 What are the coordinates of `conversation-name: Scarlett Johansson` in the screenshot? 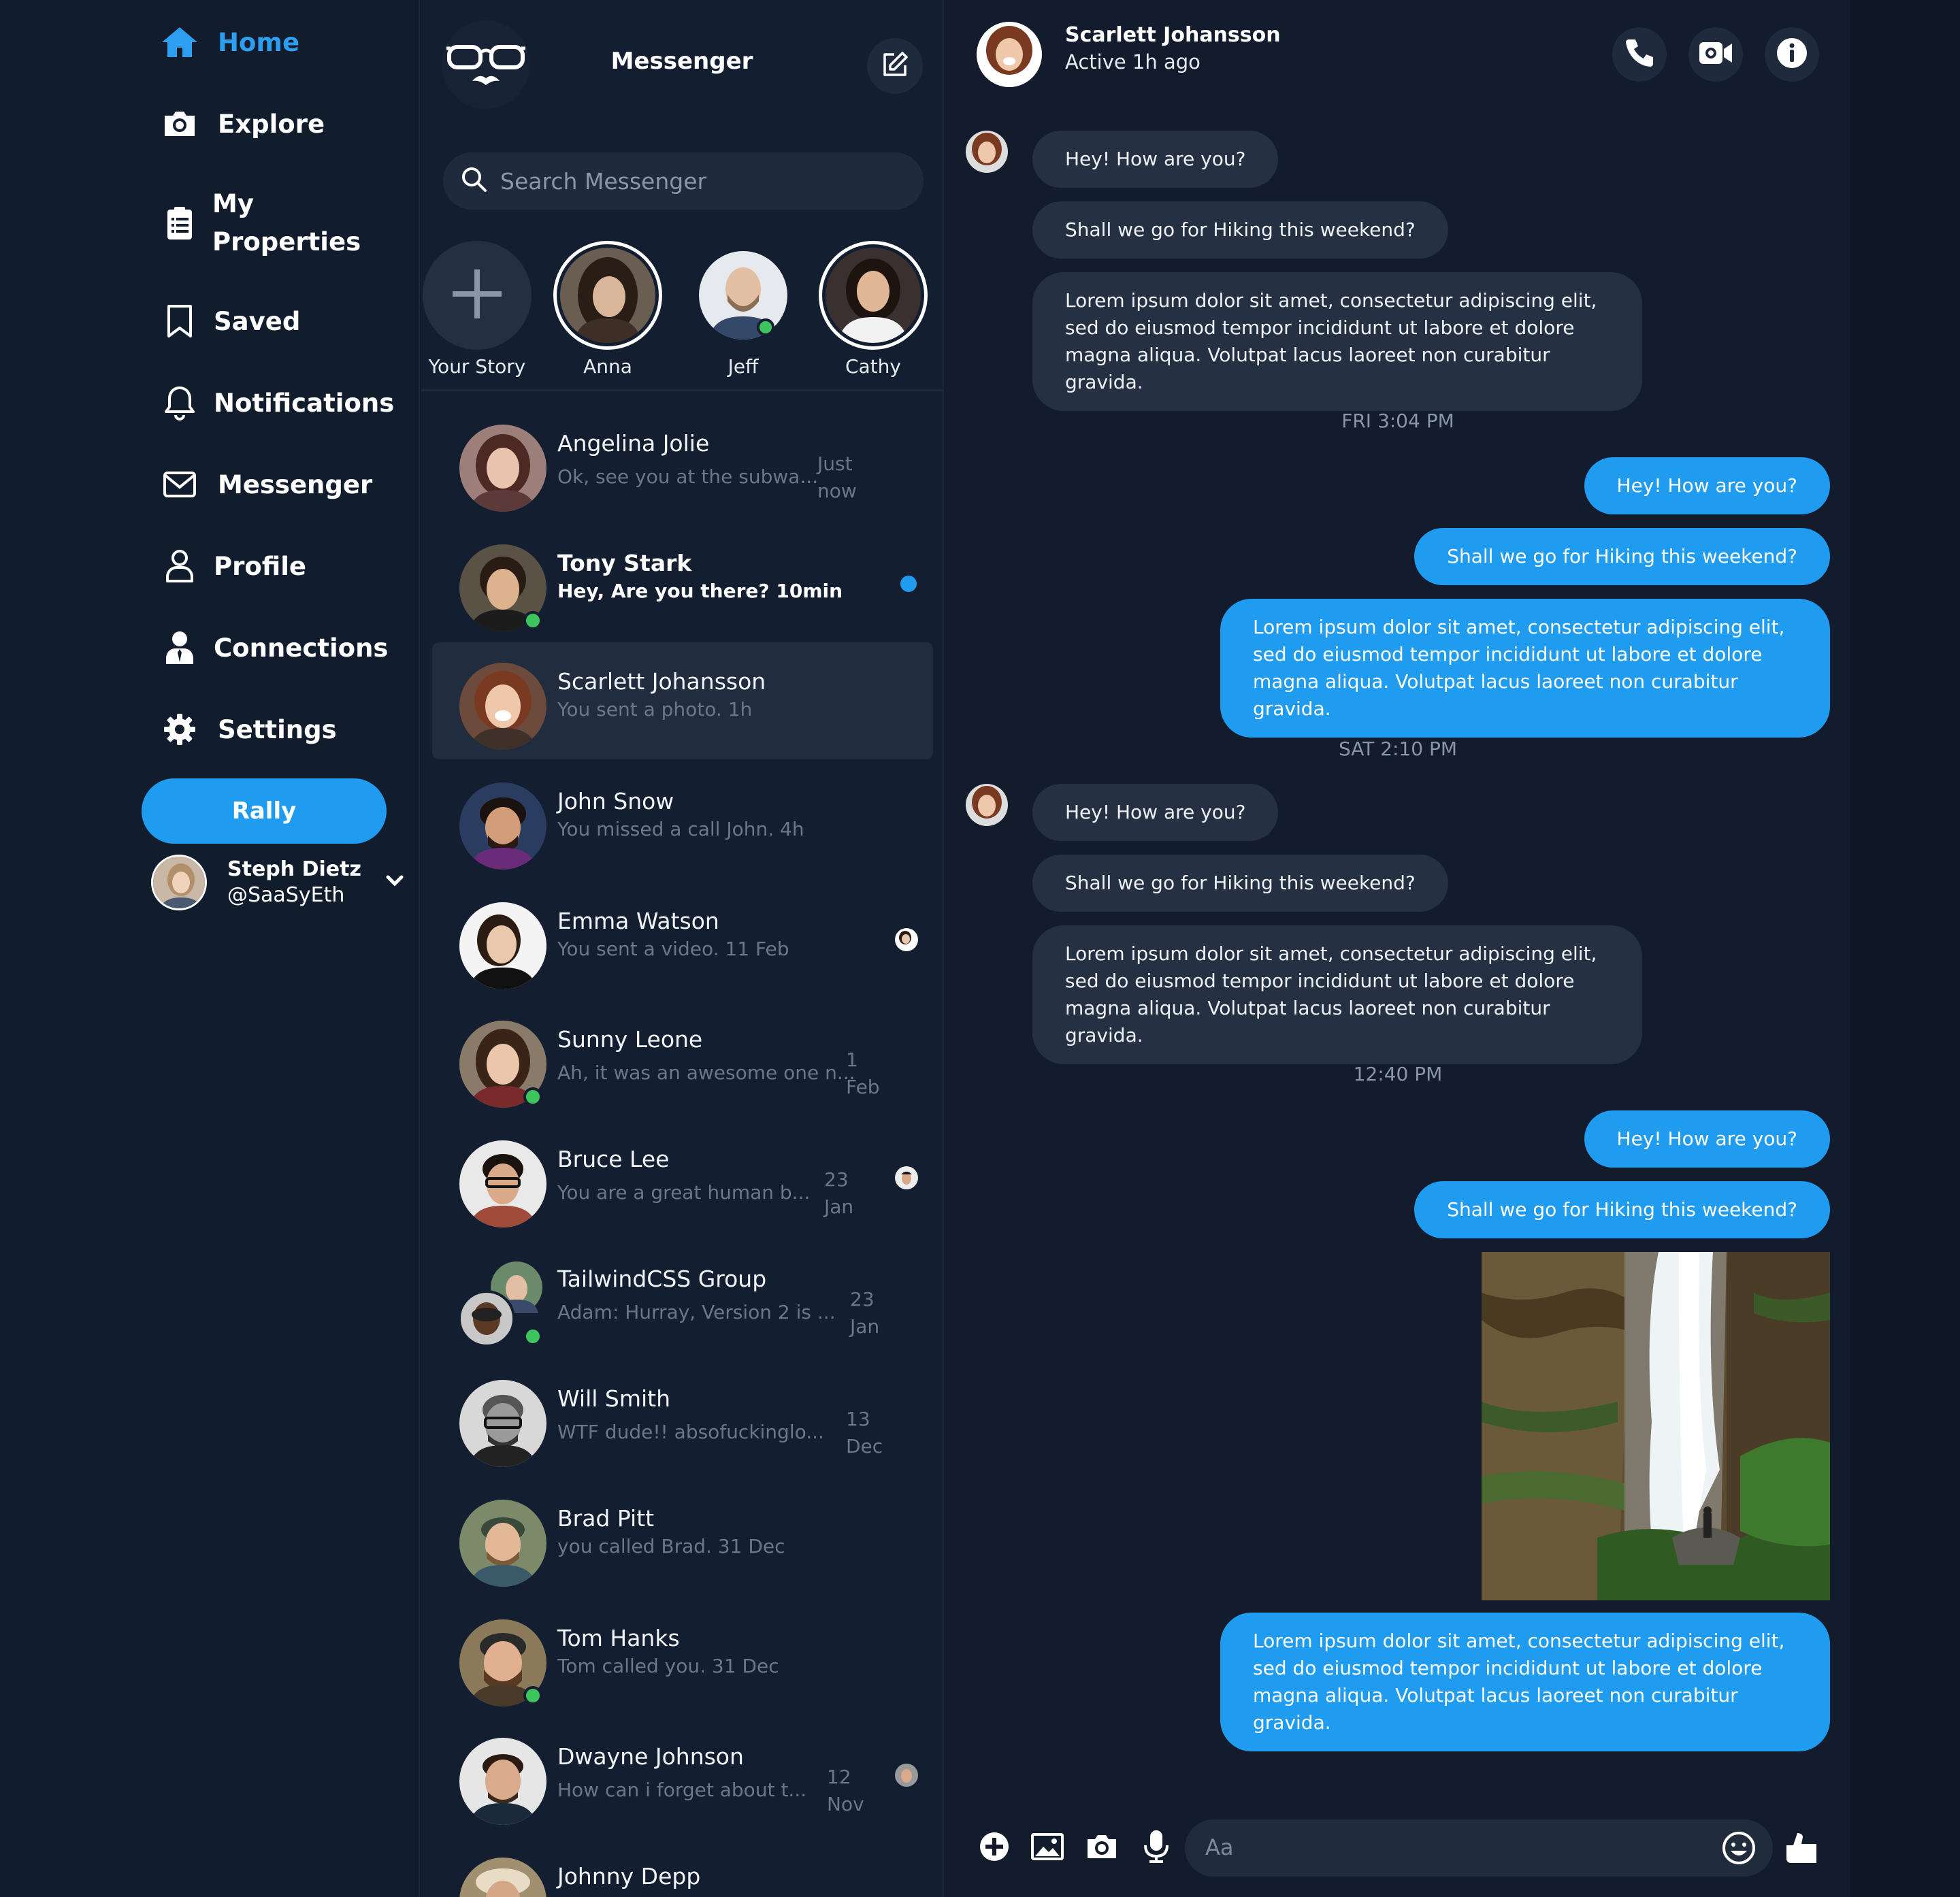 It's located at (661, 681).